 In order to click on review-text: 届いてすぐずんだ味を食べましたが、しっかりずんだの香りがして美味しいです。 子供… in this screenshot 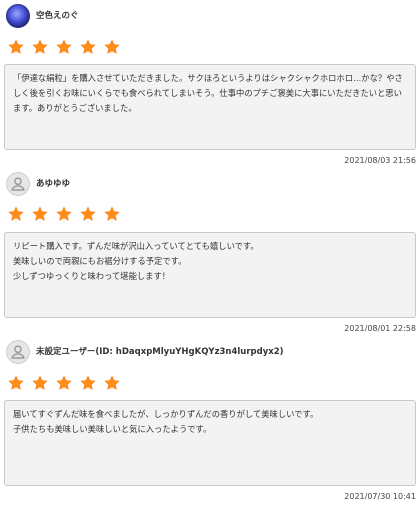, I will do `click(166, 421)`.